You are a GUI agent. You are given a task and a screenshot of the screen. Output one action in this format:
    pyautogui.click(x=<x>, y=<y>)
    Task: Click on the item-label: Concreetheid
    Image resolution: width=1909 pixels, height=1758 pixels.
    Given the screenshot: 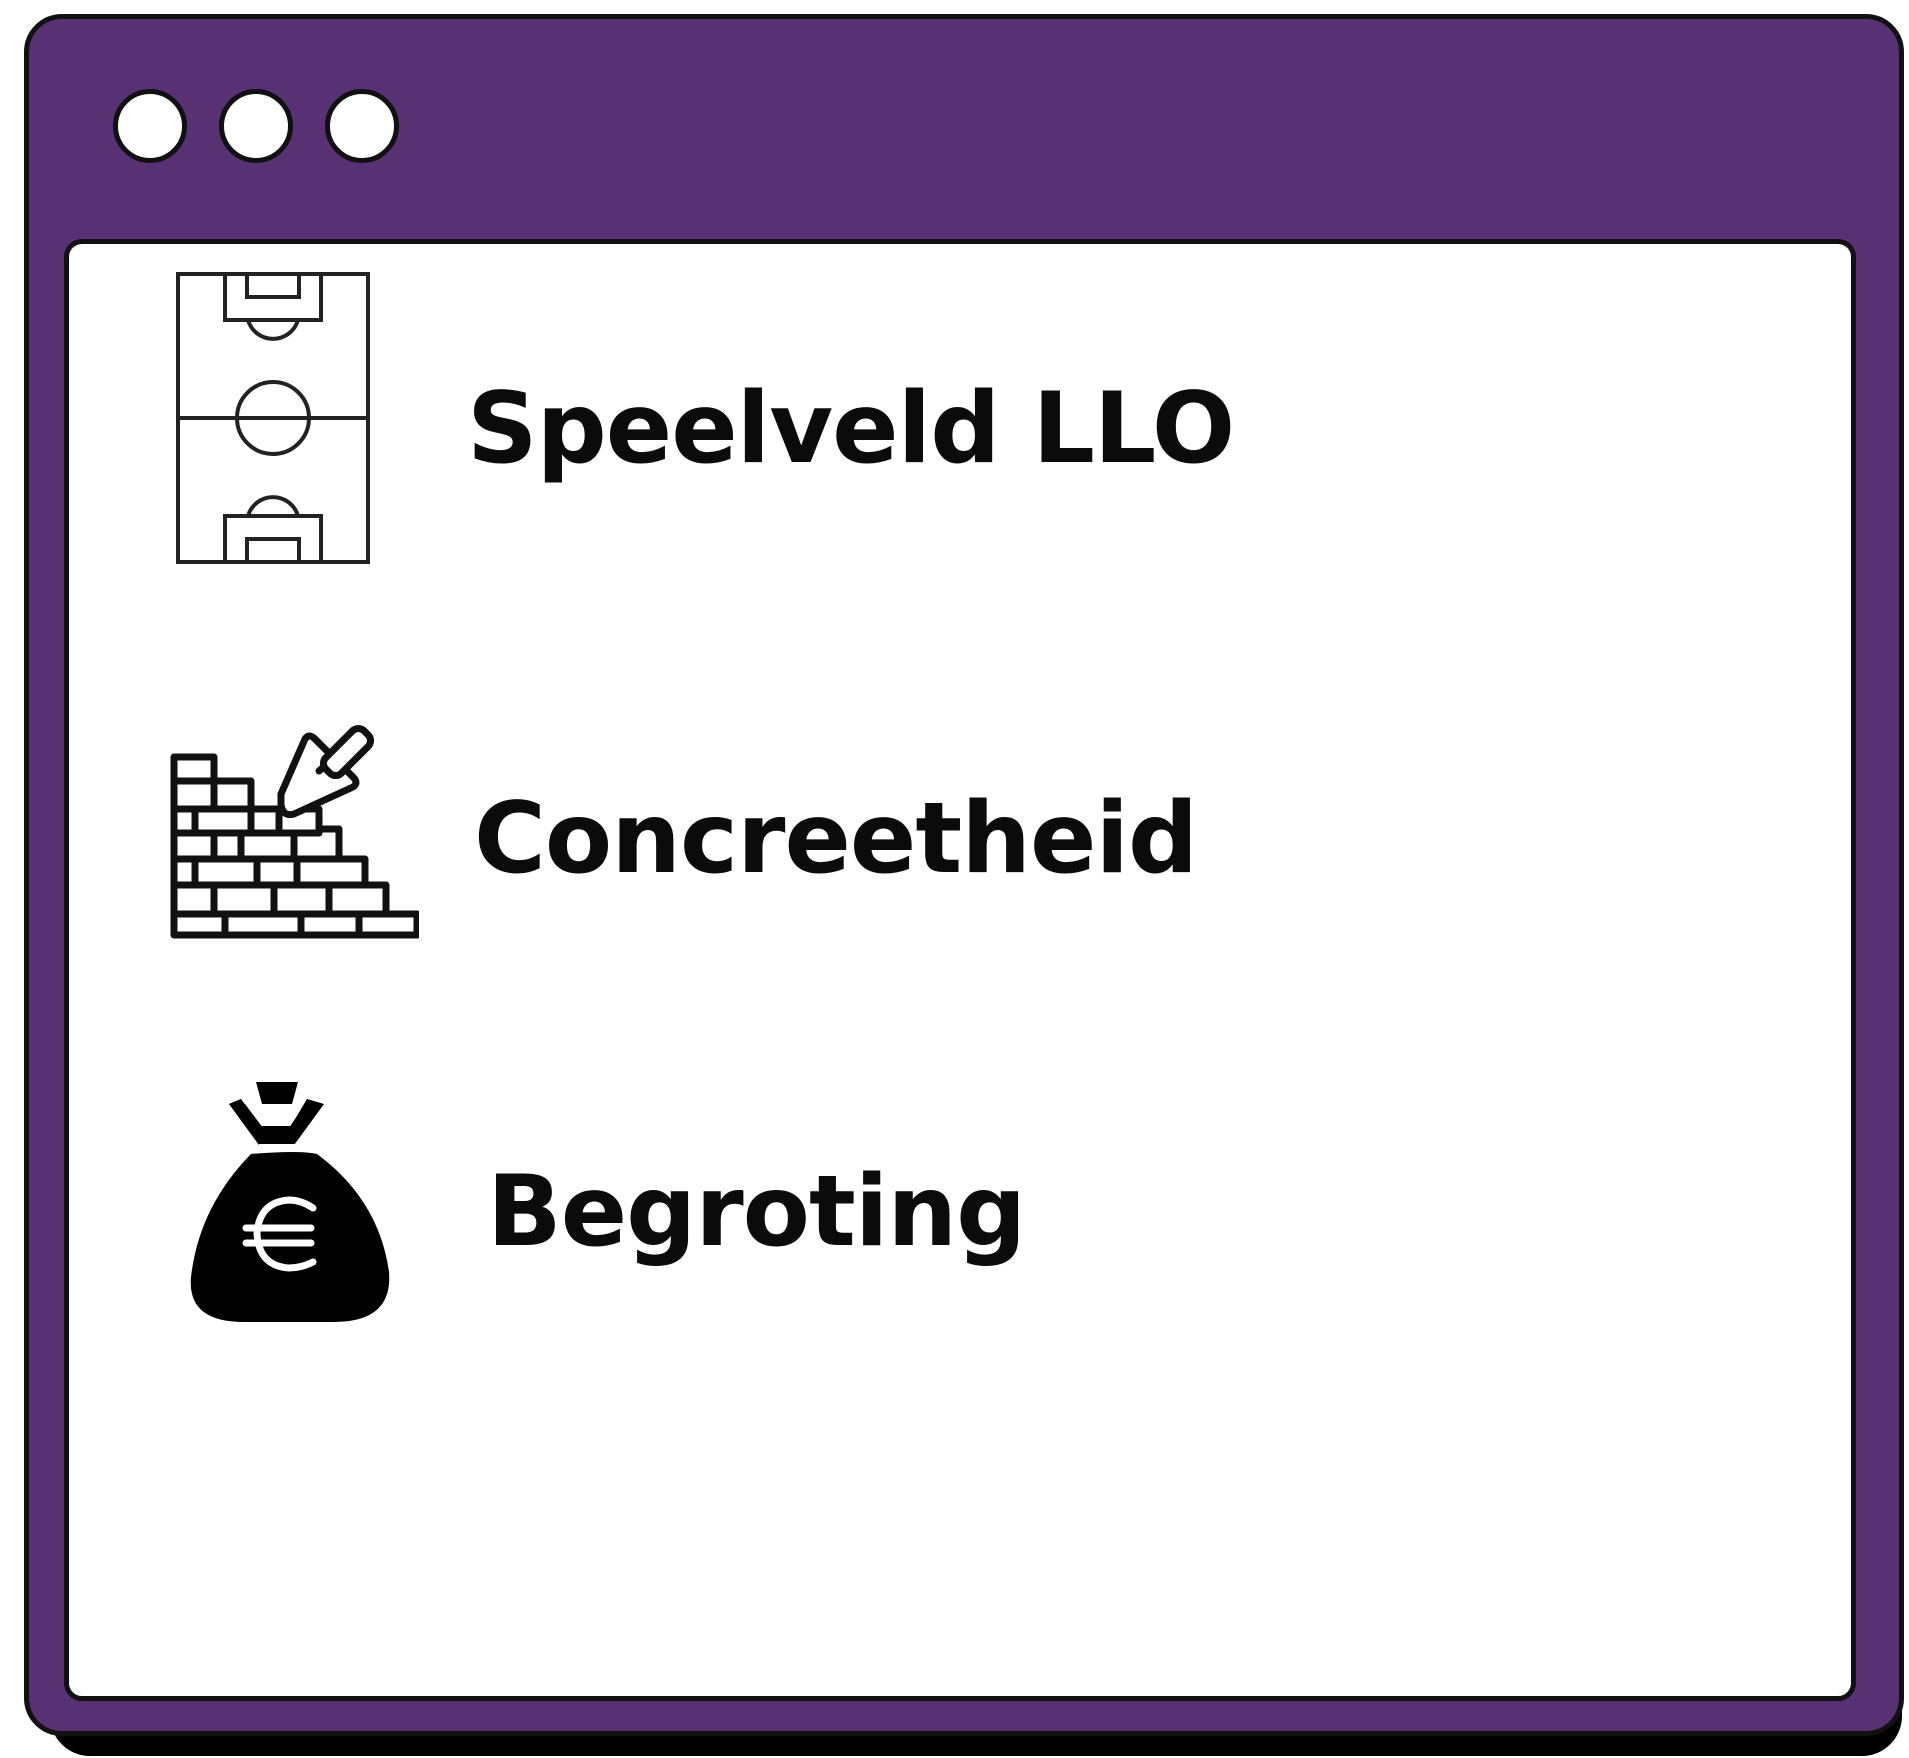 What is the action you would take?
    pyautogui.click(x=836, y=839)
    